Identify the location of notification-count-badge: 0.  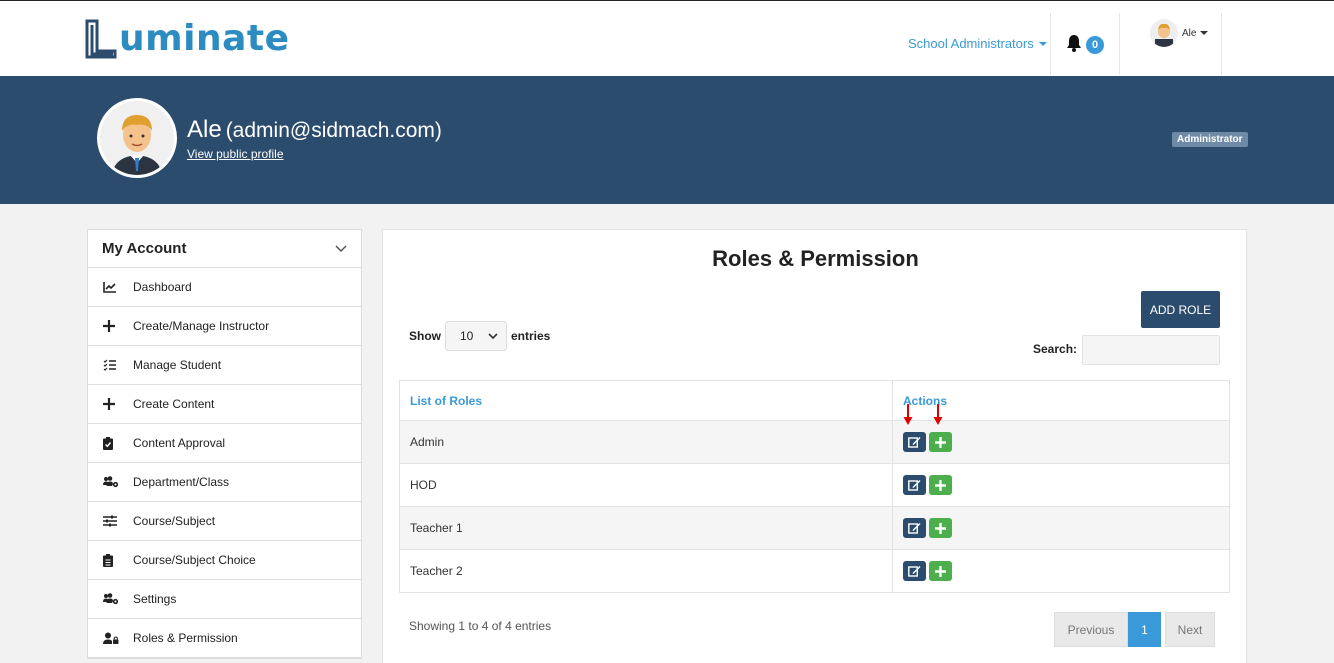
(1095, 45).